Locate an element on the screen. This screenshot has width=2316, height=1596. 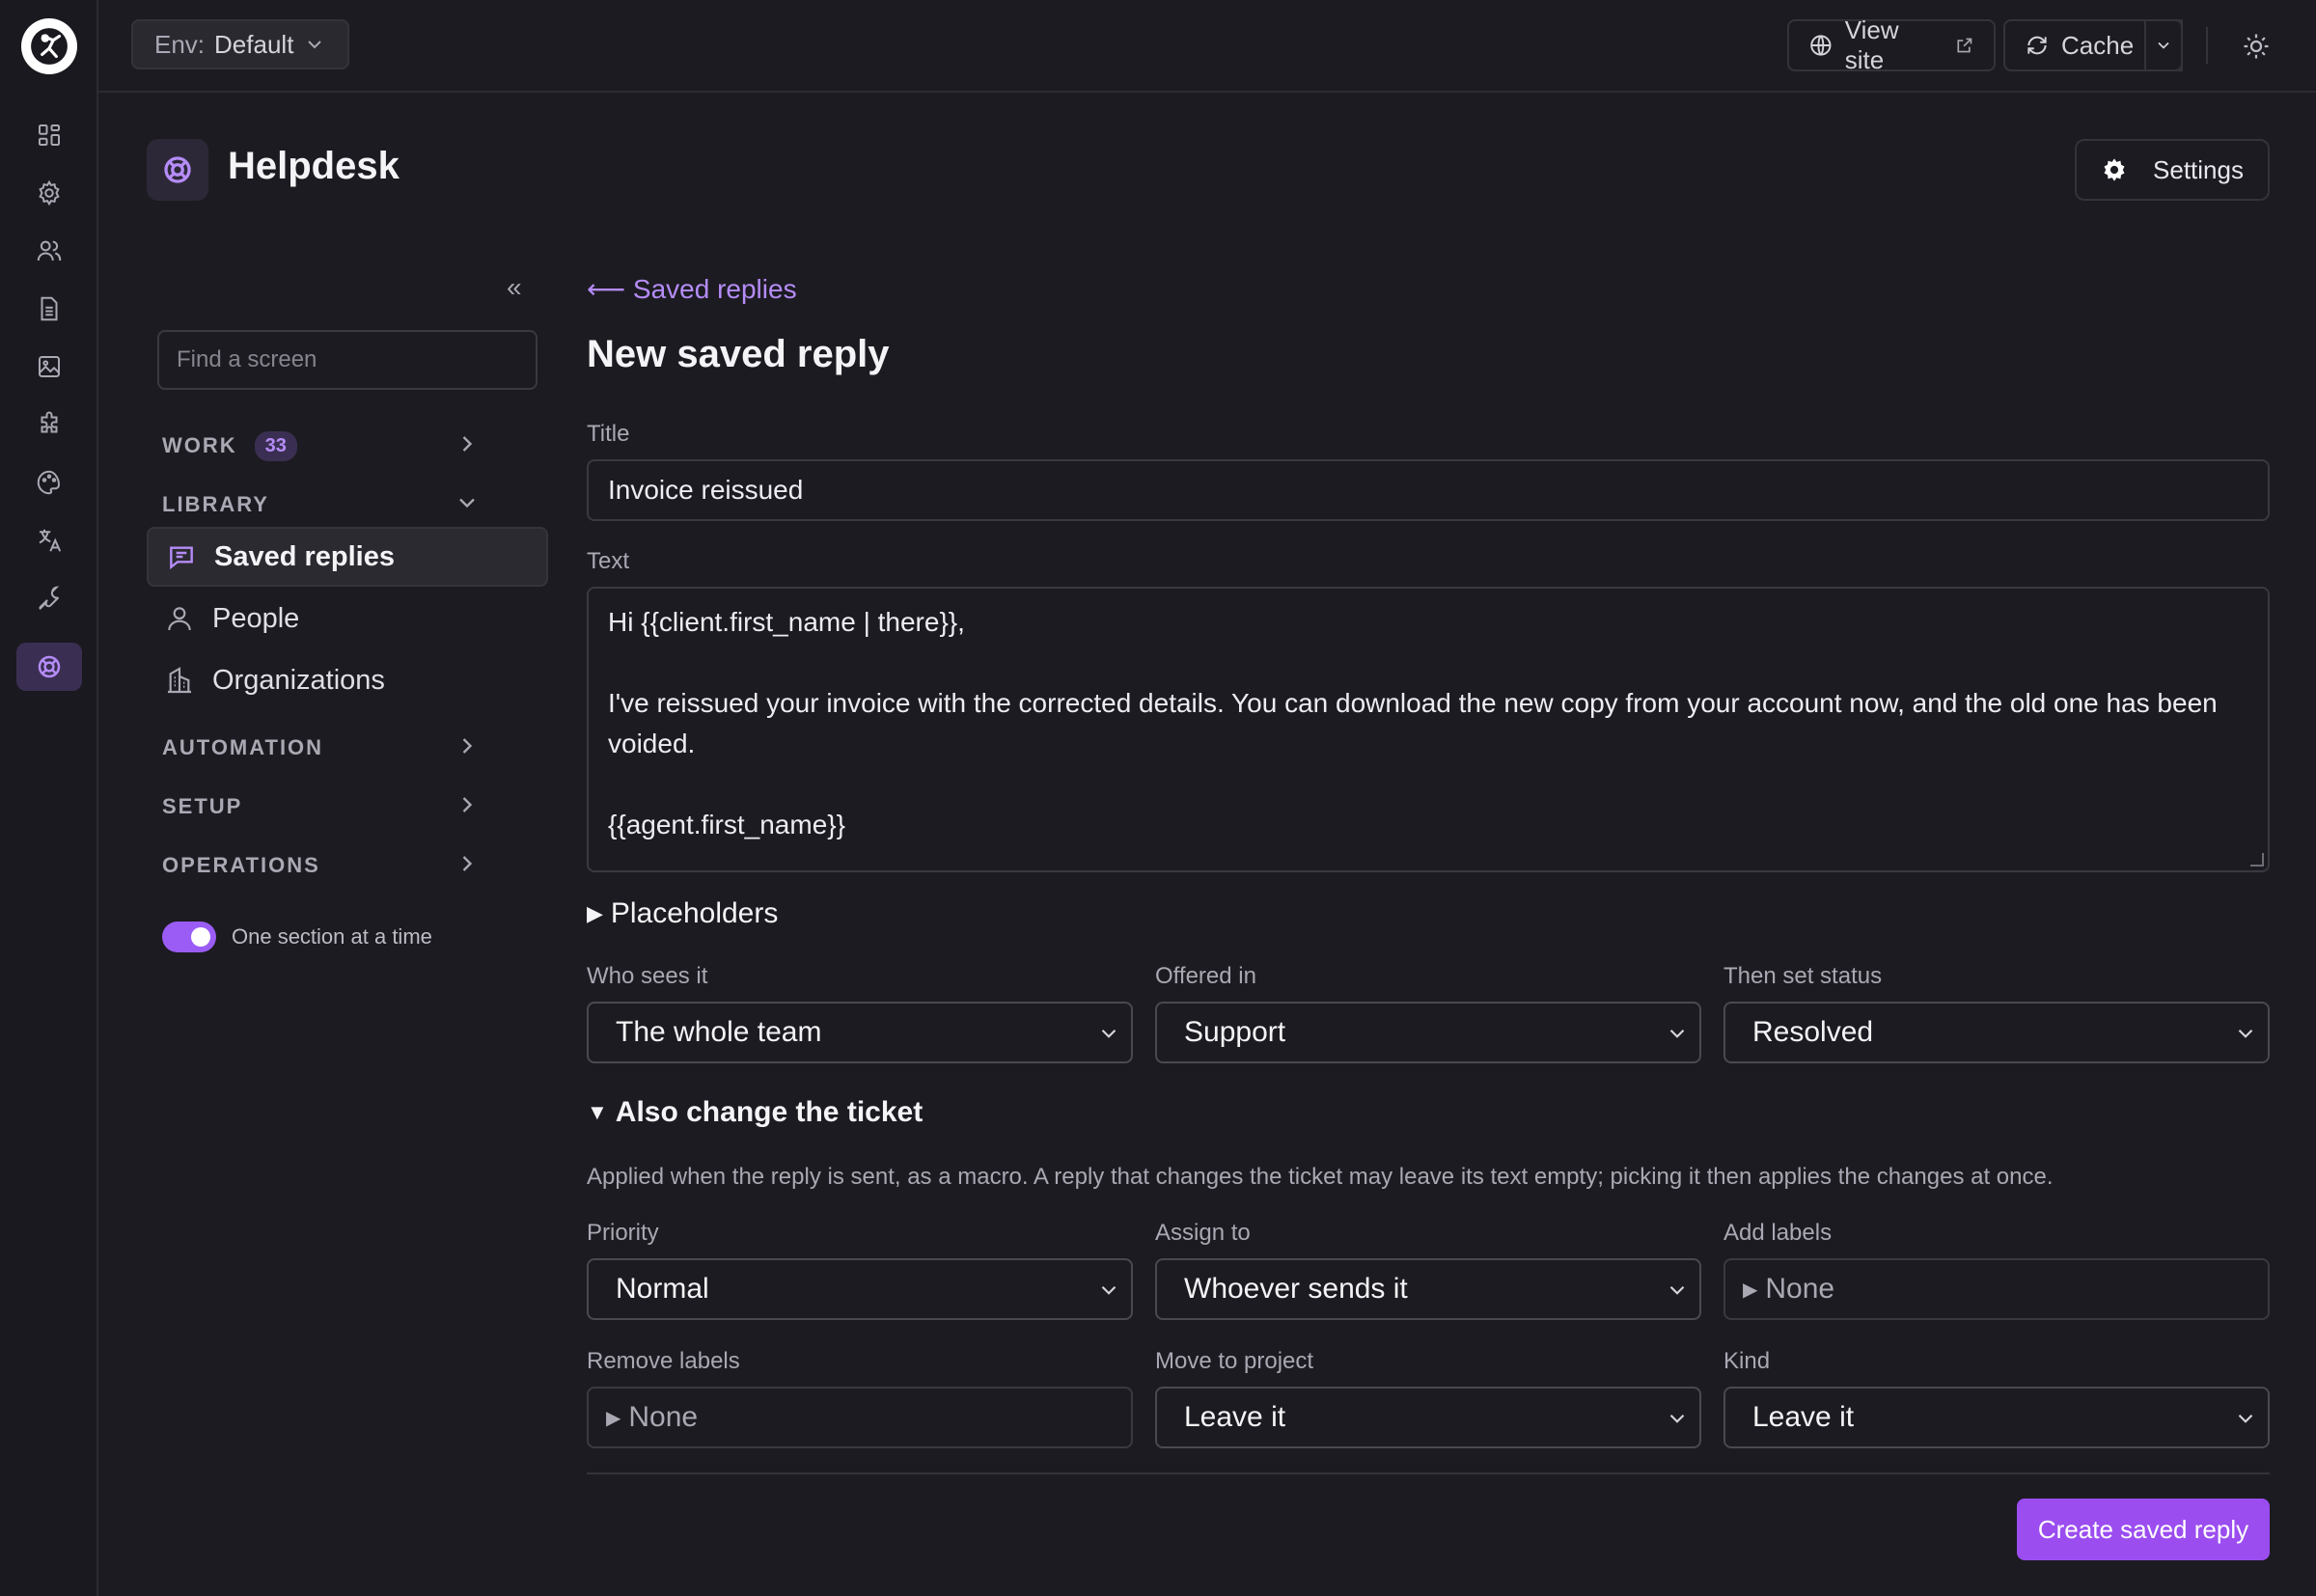
theme-toggle-sun-icon is located at coordinates (2256, 46).